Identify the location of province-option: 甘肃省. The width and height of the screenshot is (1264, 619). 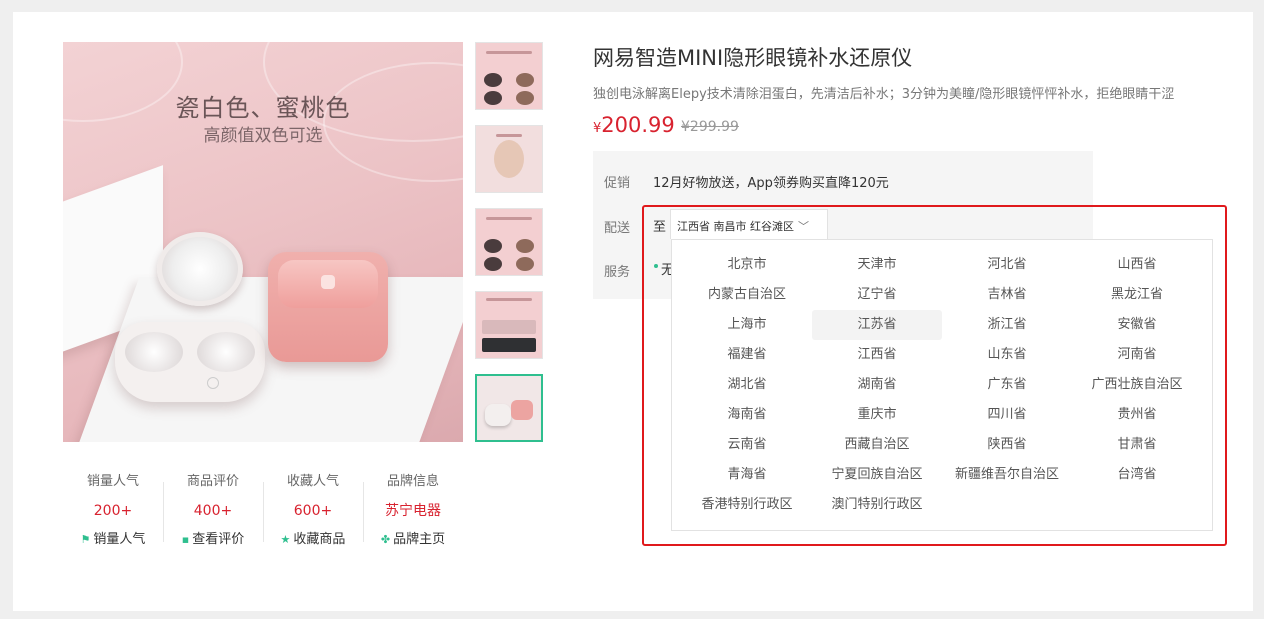
(1137, 445).